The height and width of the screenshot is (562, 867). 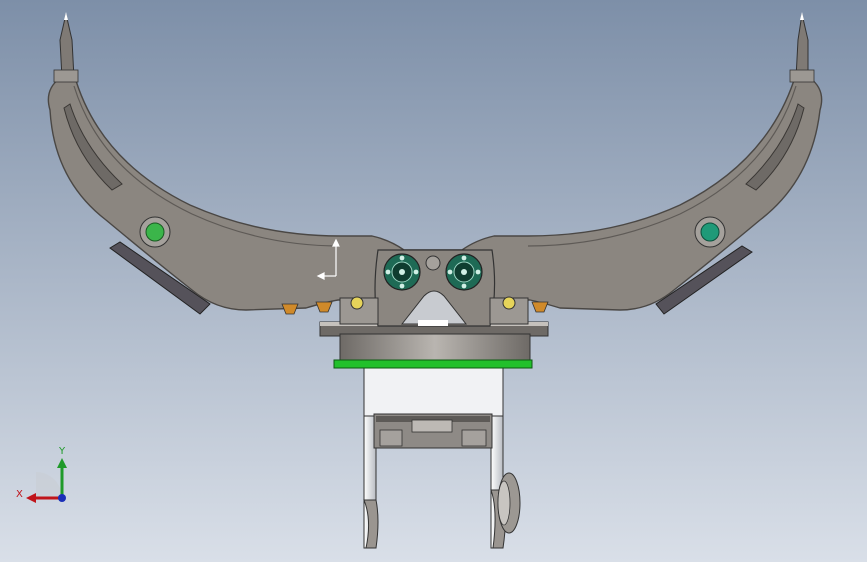 What do you see at coordinates (62, 451) in the screenshot?
I see `triad-y-label: Y` at bounding box center [62, 451].